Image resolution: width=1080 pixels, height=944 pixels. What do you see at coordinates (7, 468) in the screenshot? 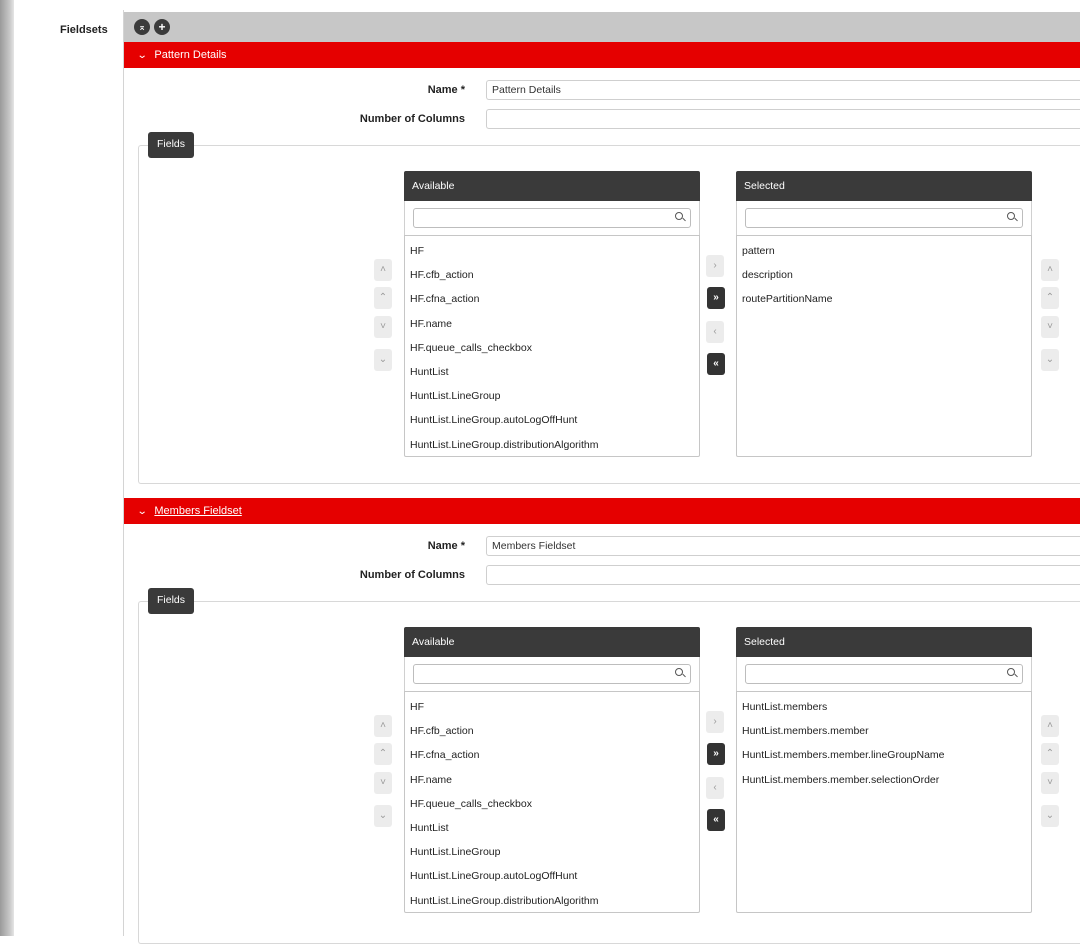
I see `window-edge` at bounding box center [7, 468].